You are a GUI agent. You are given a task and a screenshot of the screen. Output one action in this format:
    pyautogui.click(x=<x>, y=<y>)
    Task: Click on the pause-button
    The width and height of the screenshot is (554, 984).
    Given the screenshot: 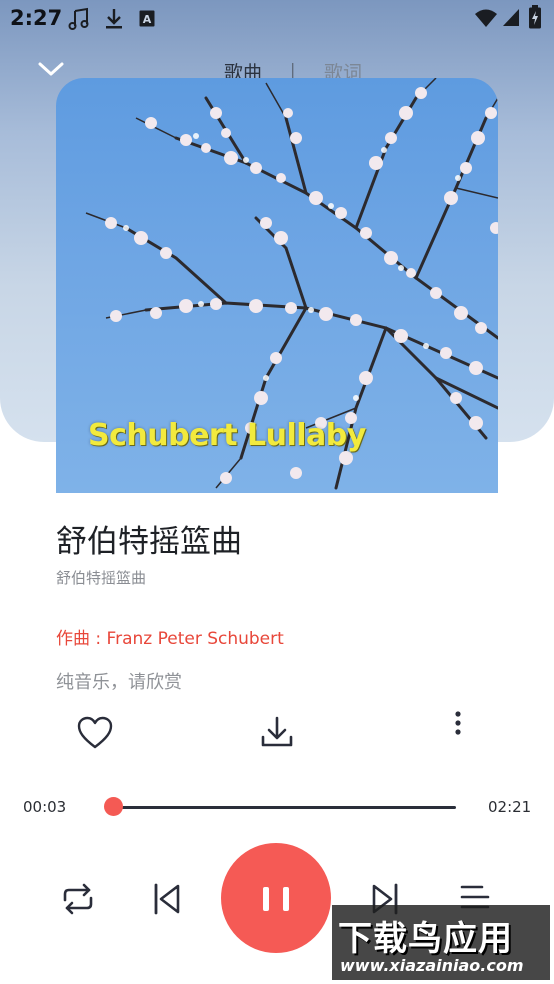 What is the action you would take?
    pyautogui.click(x=276, y=898)
    